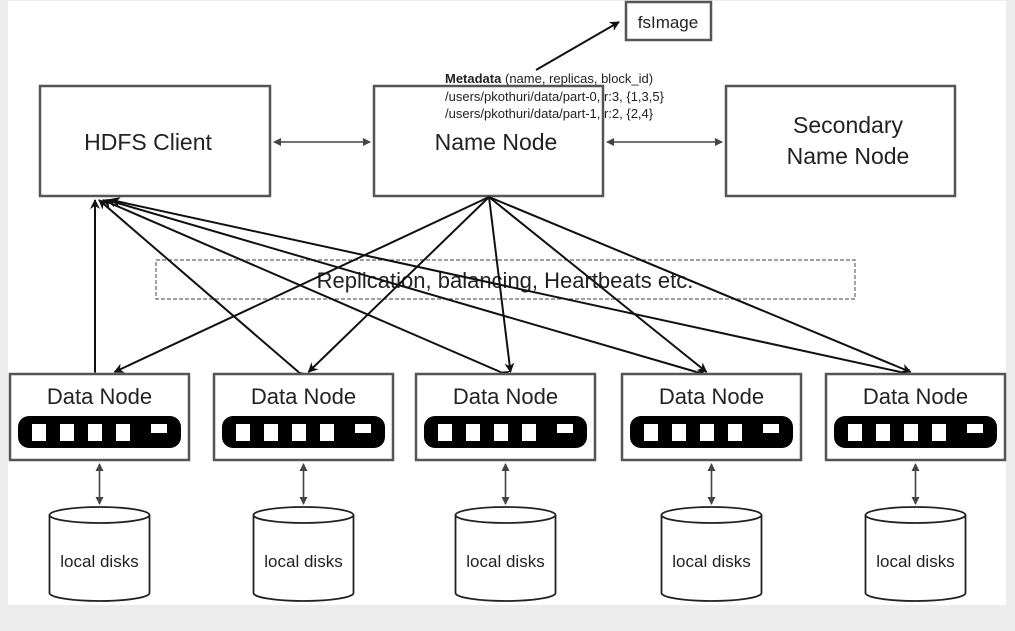 This screenshot has height=631, width=1015. I want to click on secondary-name-node-label-line2: Name Node, so click(848, 156).